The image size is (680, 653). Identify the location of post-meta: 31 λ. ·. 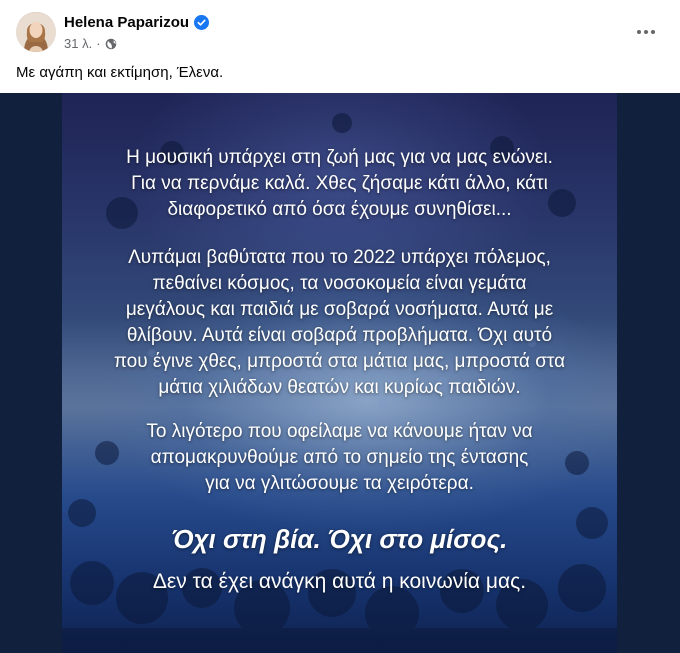
(90, 43).